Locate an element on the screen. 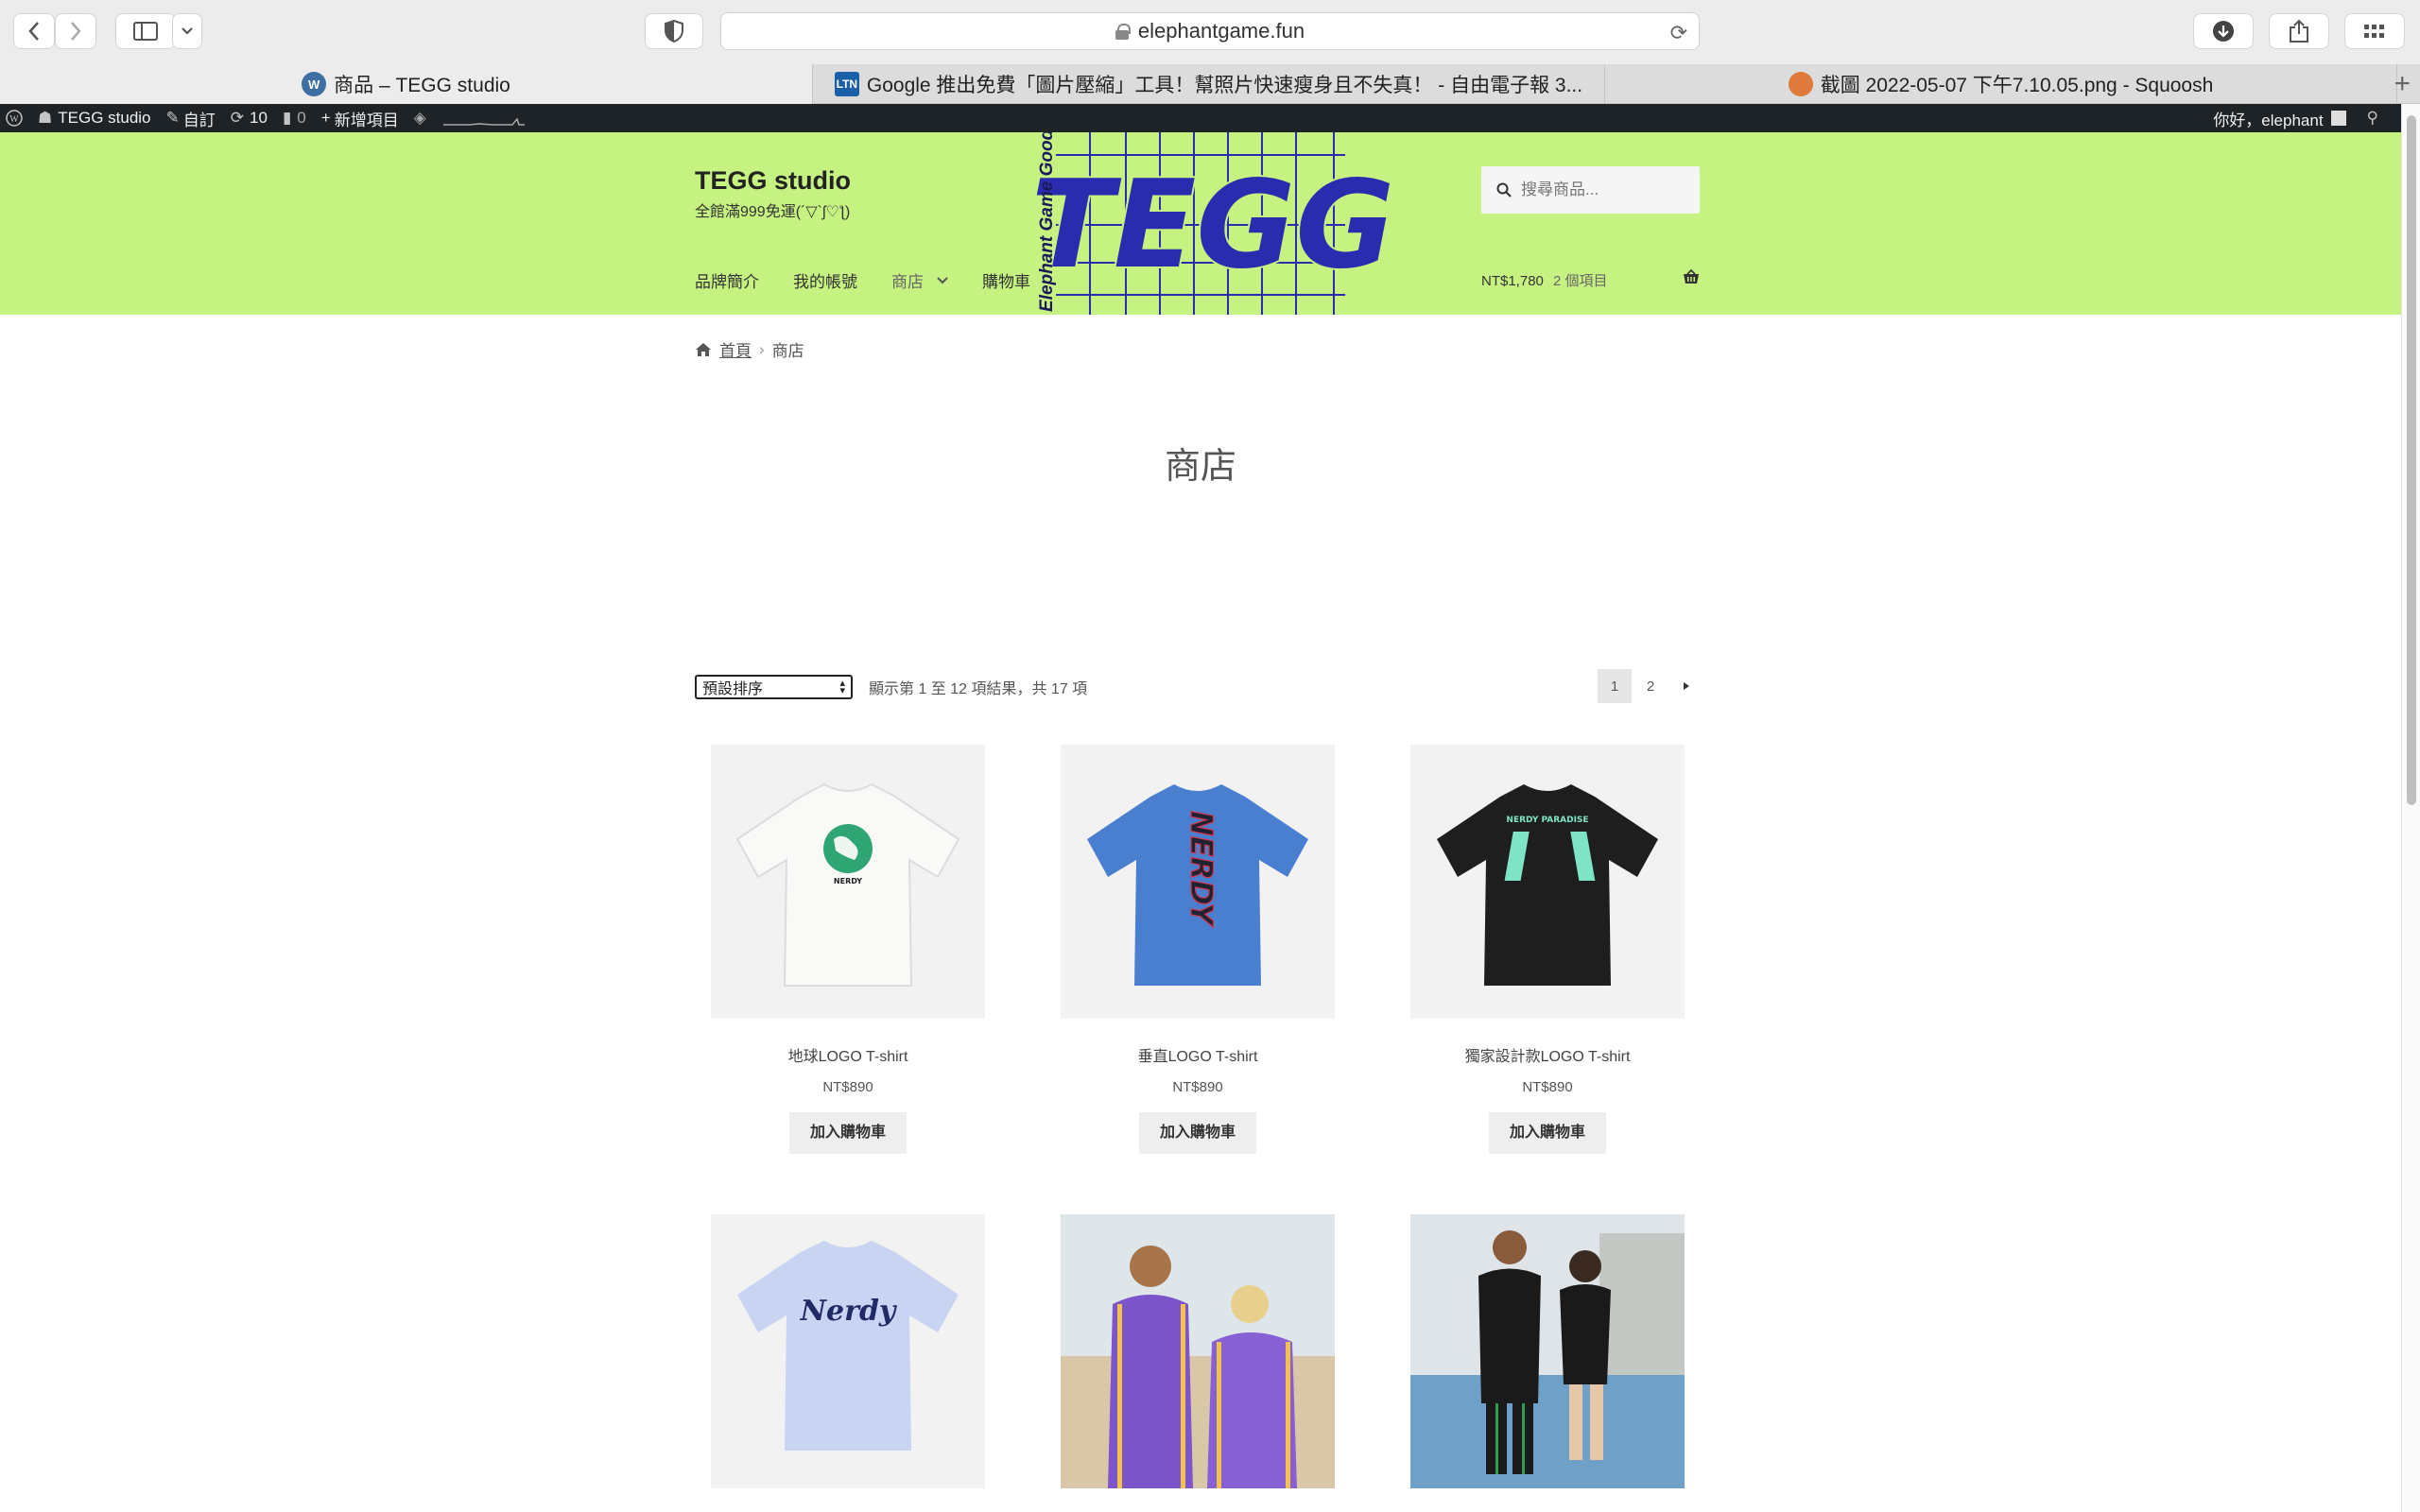 The height and width of the screenshot is (1512, 2420). product-name: 地球LOGO T-shirt is located at coordinates (848, 1054).